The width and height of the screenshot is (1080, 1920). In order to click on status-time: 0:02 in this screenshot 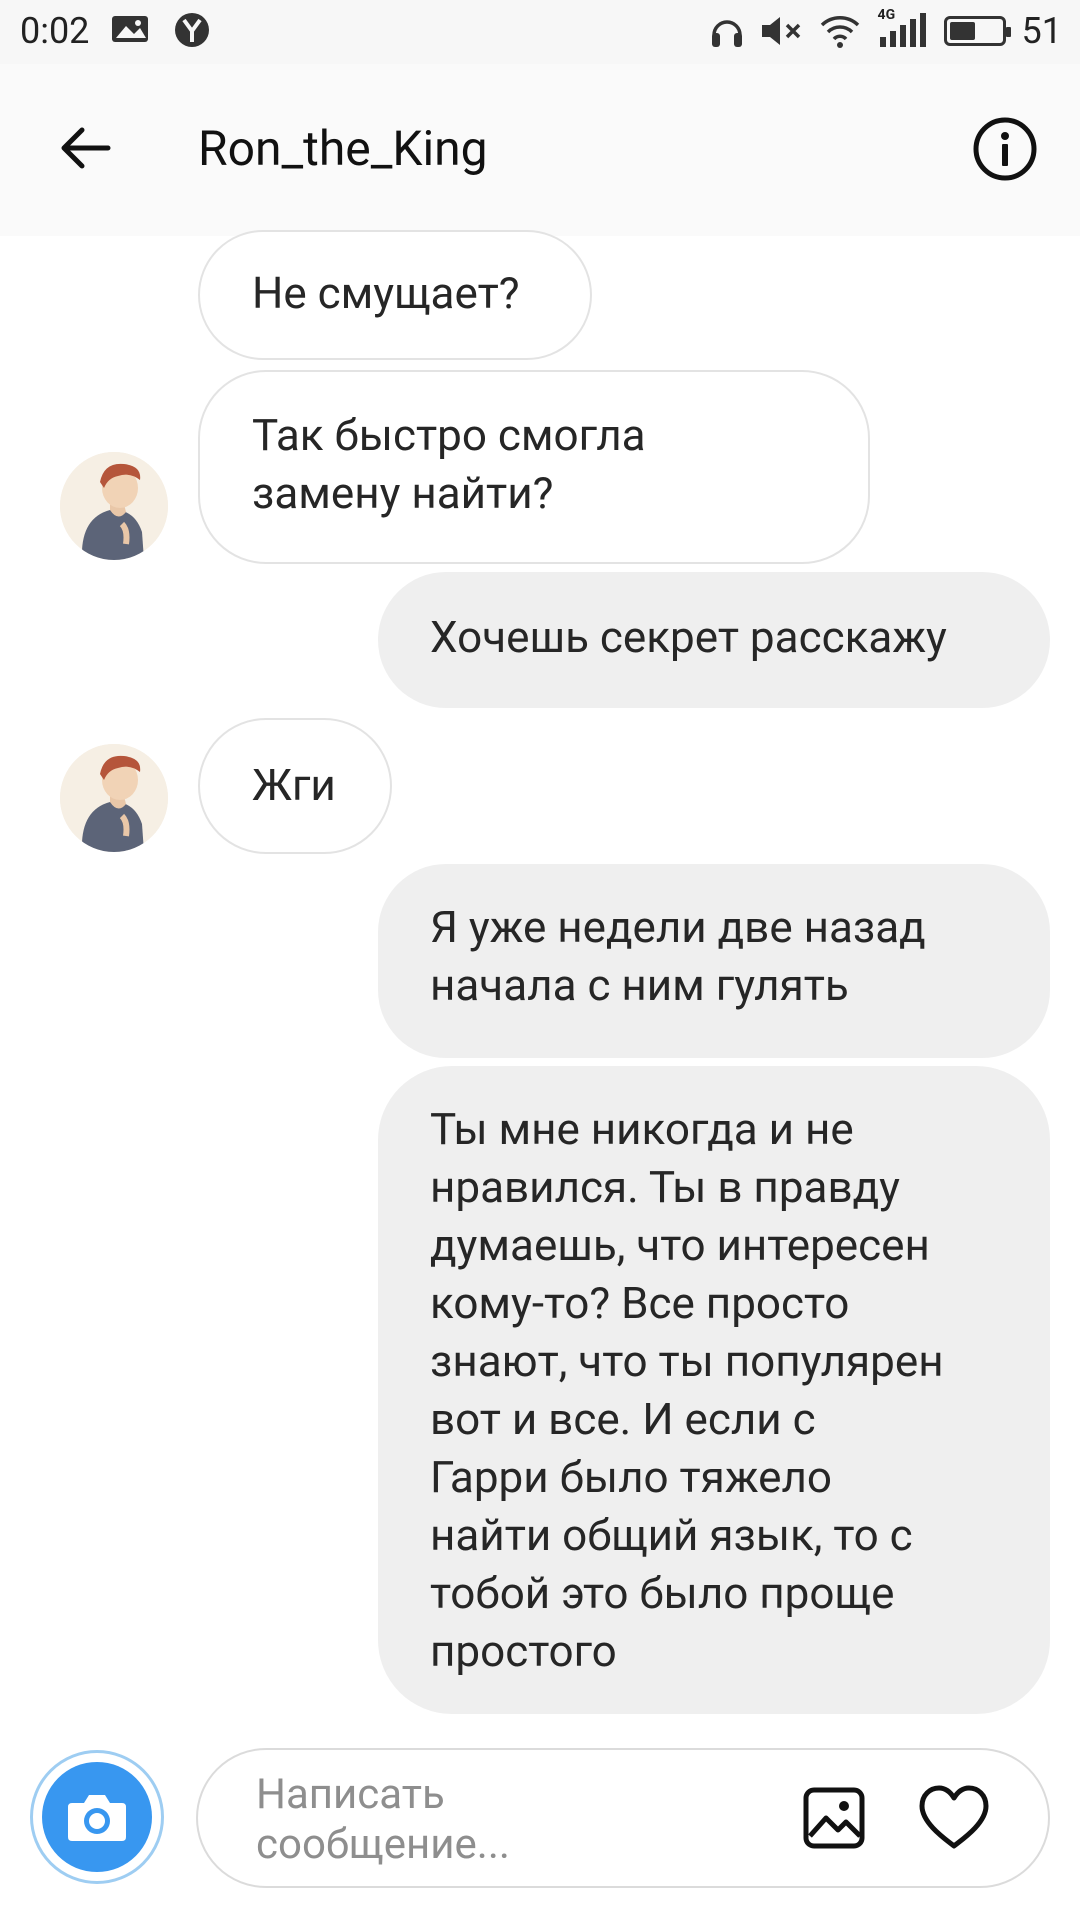, I will do `click(55, 31)`.